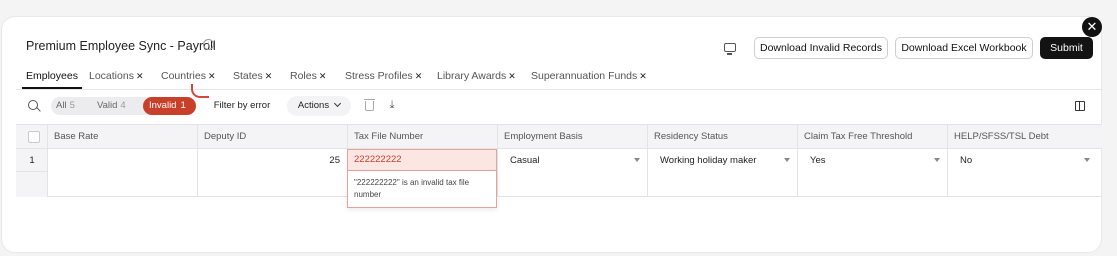  What do you see at coordinates (273, 173) in the screenshot?
I see `deputy-id-cell: 25` at bounding box center [273, 173].